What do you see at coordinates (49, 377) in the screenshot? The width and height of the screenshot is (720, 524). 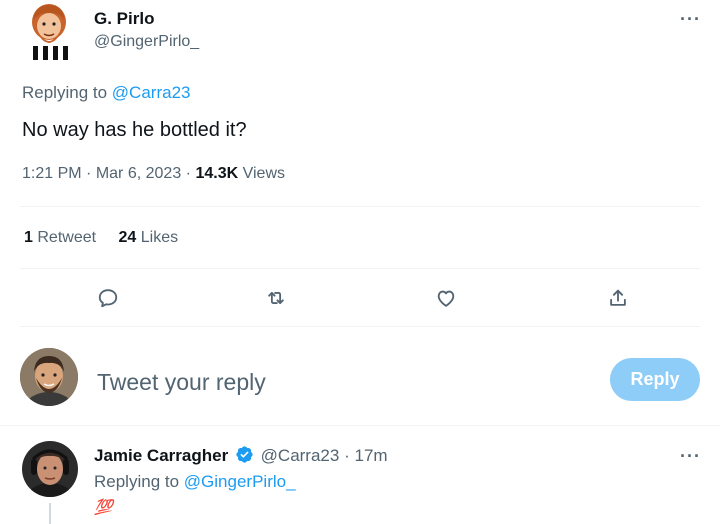 I see `current-user-avatar` at bounding box center [49, 377].